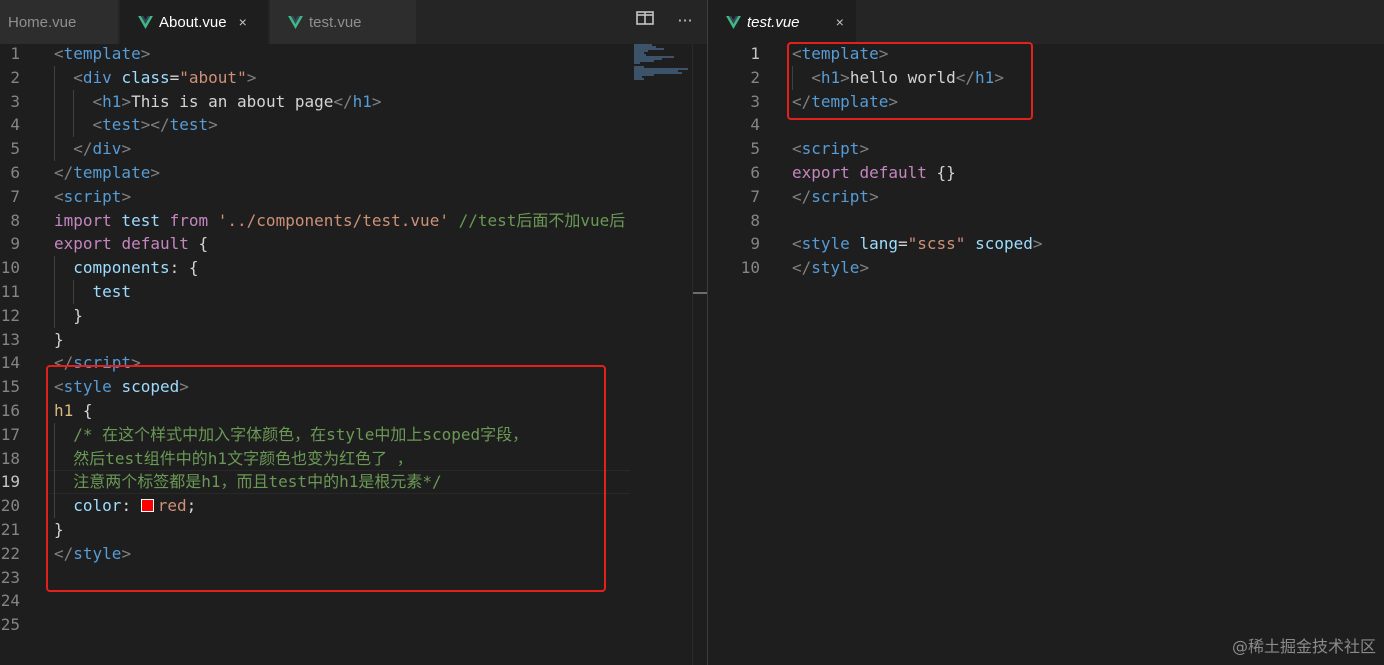  I want to click on code-line: 5 <script>, so click(1046, 149).